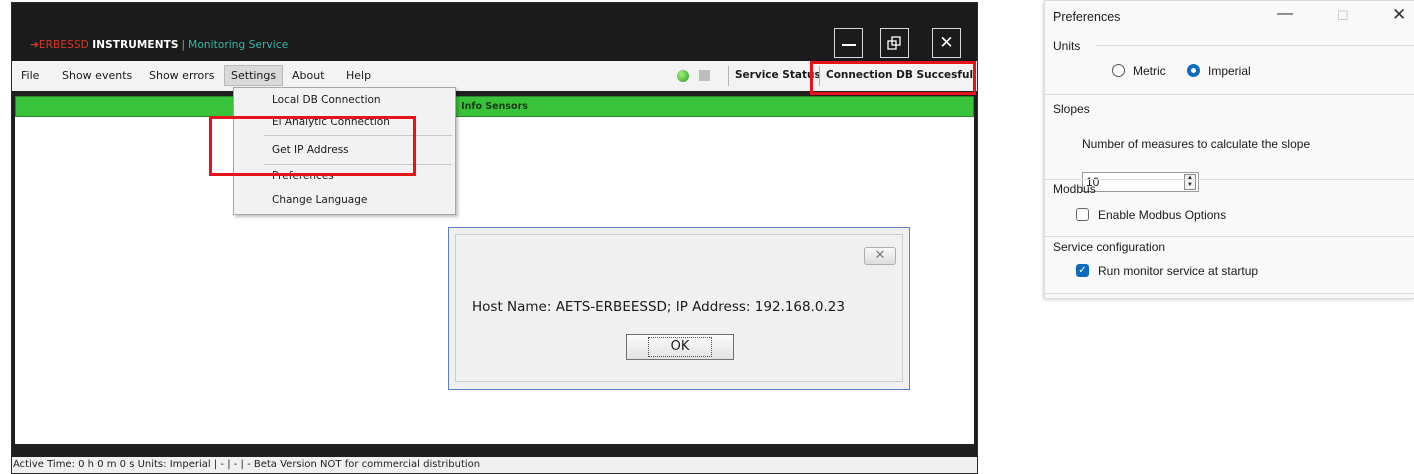  What do you see at coordinates (326, 100) in the screenshot?
I see `menu-item-local-db-connection: Local DB Connection` at bounding box center [326, 100].